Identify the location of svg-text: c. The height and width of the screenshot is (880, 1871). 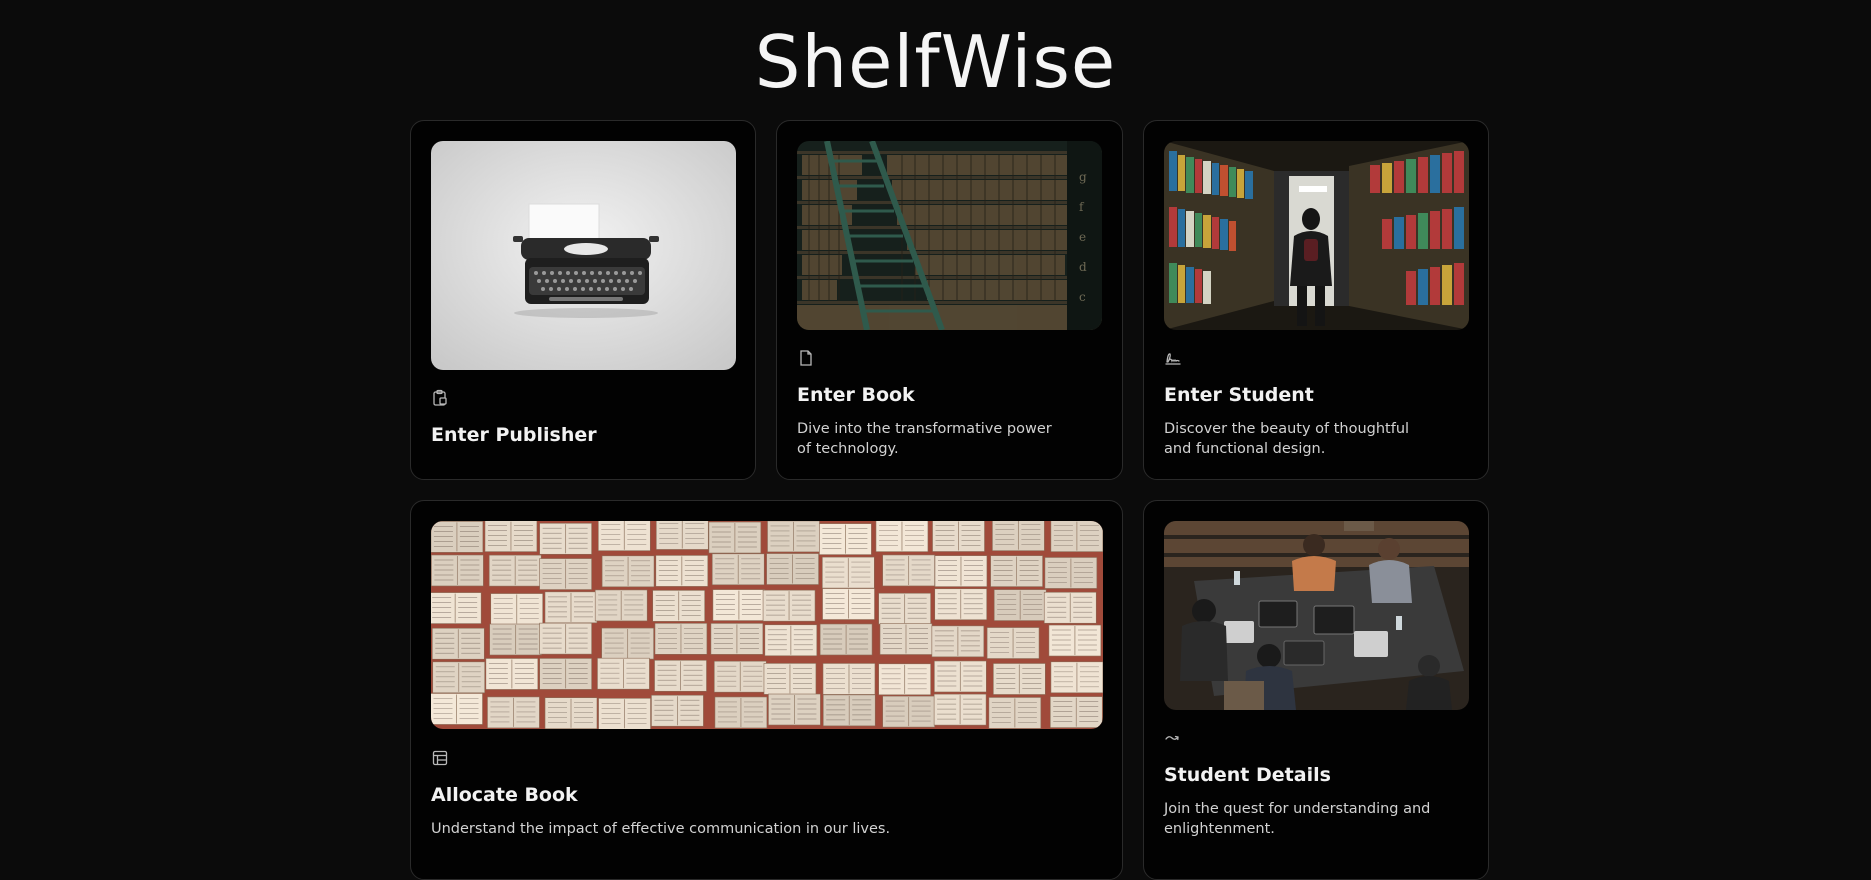
(1082, 297).